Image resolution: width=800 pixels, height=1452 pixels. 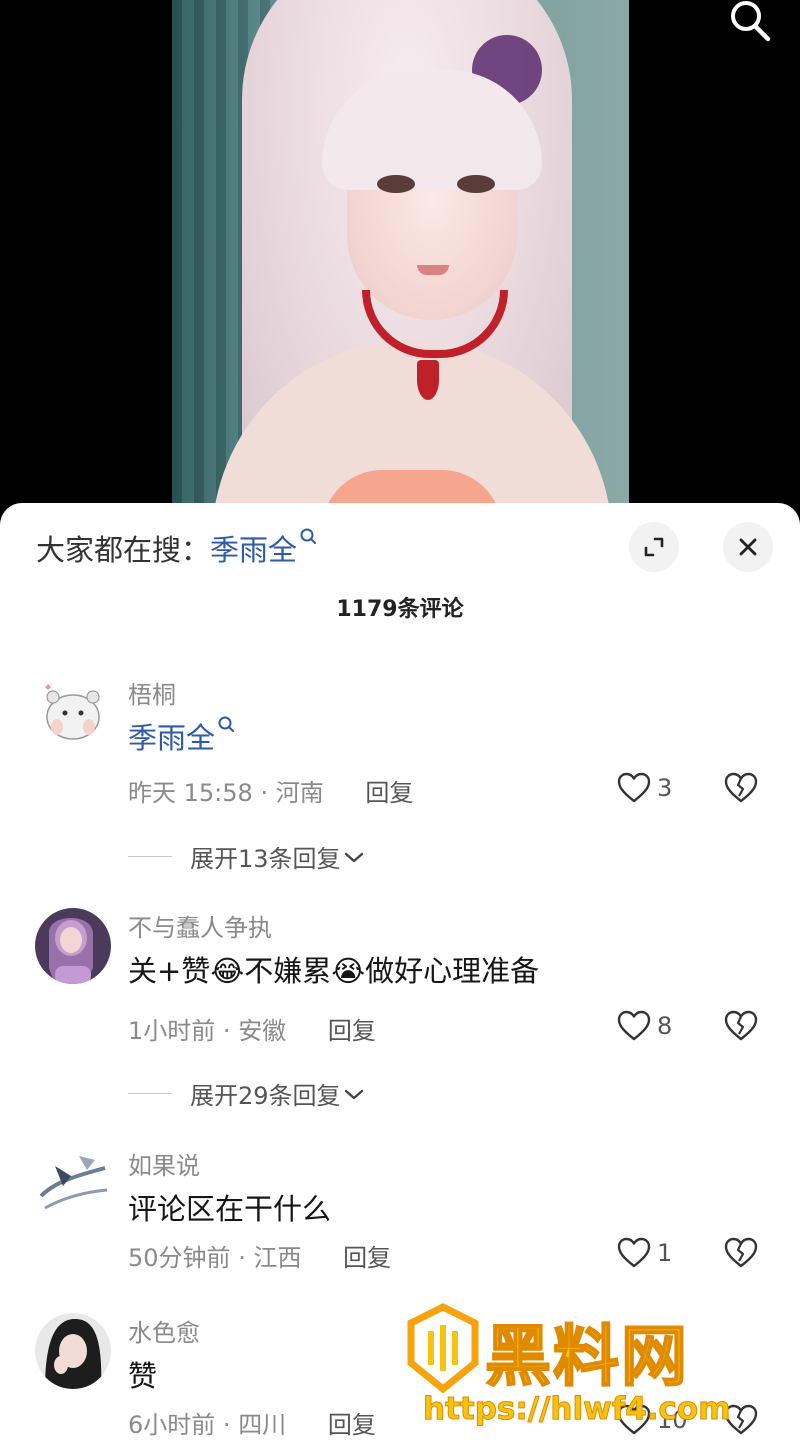 I want to click on comment-meta: 昨天 15:58 · 河南 回复, so click(x=270, y=790).